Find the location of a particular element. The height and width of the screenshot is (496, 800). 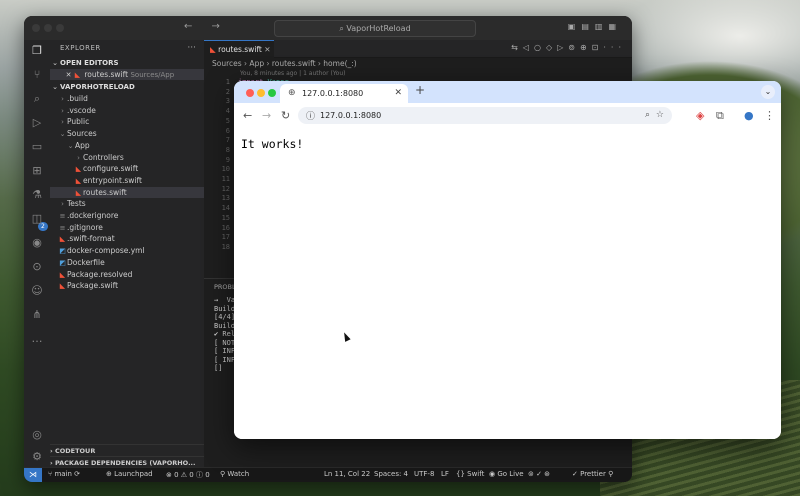

command-center: ⌕ VaporHotReload is located at coordinates (375, 28).